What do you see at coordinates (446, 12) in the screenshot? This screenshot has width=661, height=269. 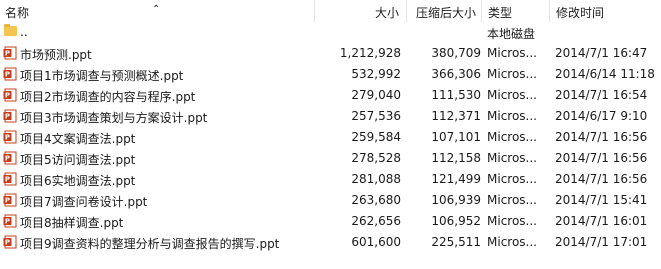 I see `column-header-compressed-size: 压缩后大小` at bounding box center [446, 12].